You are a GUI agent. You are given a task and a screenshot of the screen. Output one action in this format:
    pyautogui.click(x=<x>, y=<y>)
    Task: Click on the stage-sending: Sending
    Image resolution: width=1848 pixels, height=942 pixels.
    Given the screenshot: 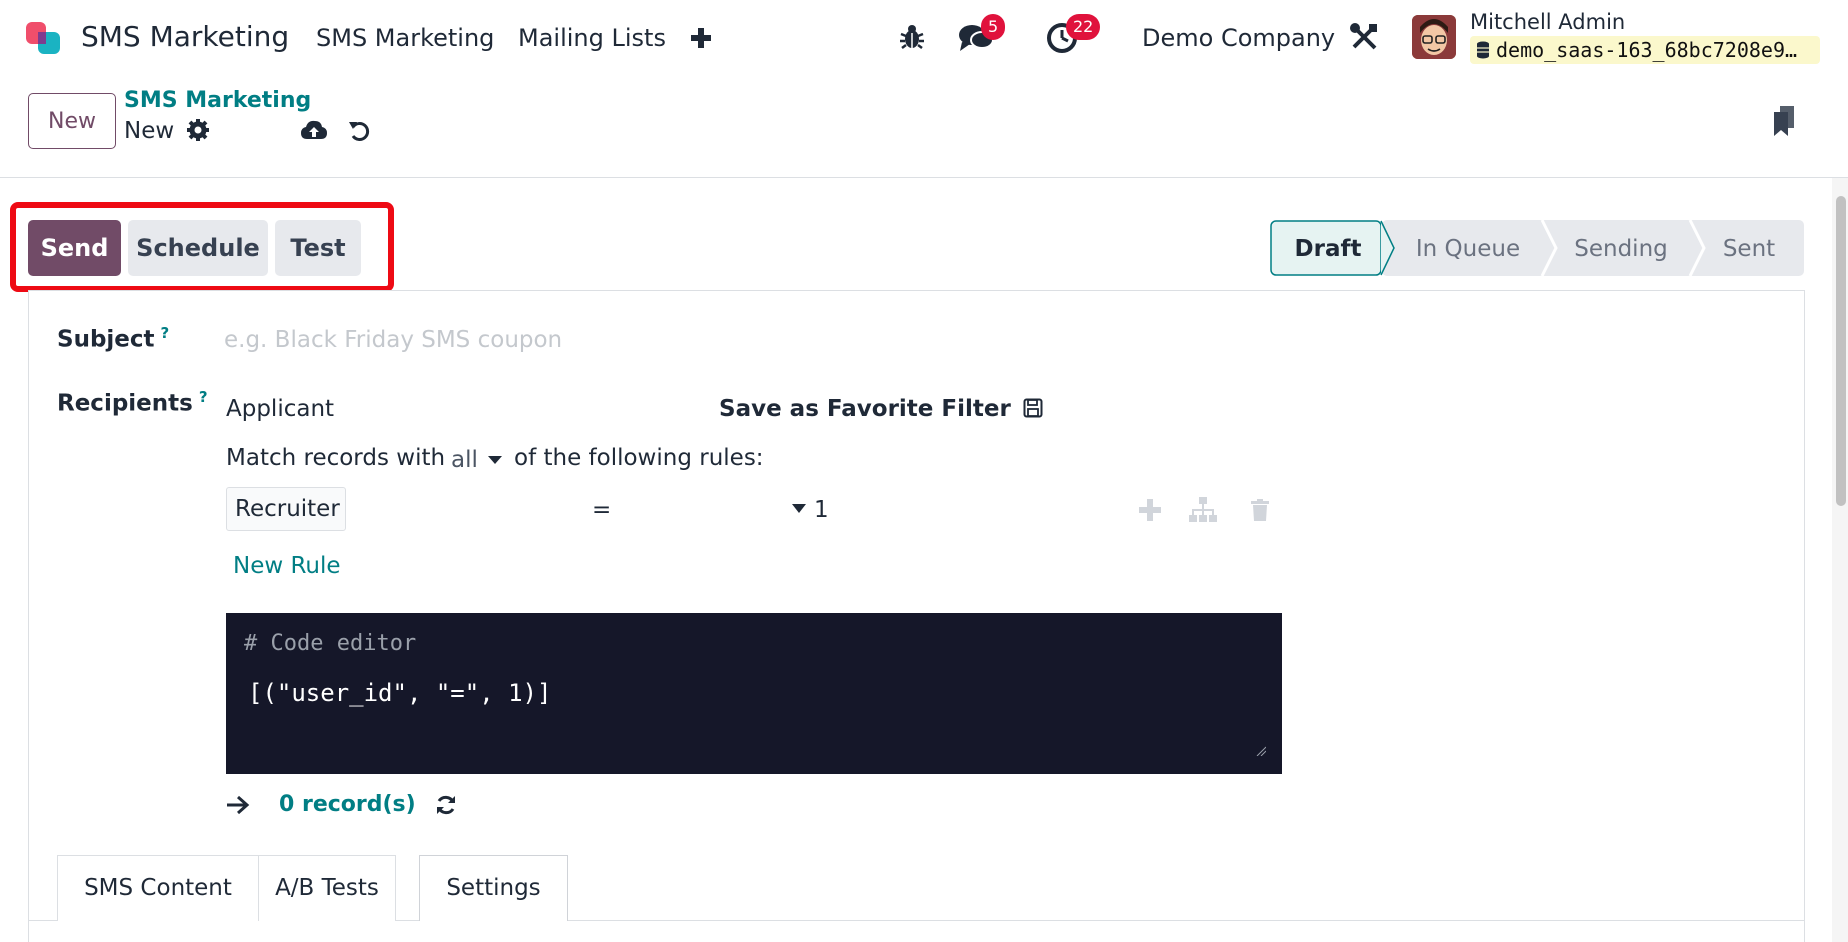 What is the action you would take?
    pyautogui.click(x=1621, y=249)
    